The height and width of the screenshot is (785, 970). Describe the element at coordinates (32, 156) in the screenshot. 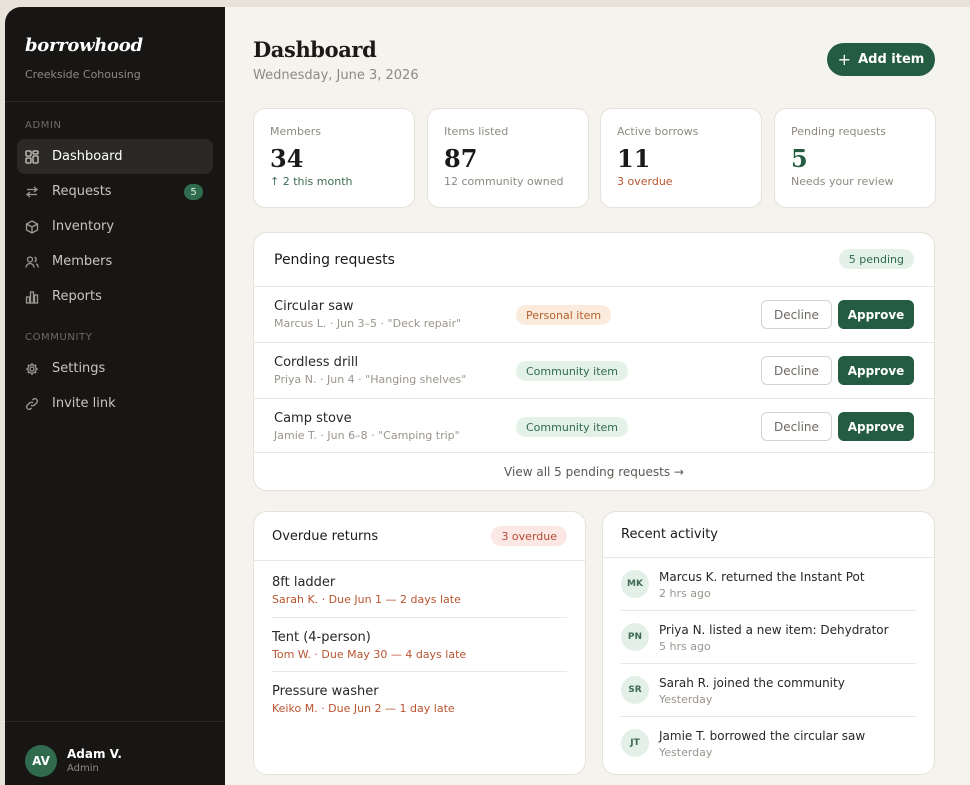

I see `grid-icon` at that location.